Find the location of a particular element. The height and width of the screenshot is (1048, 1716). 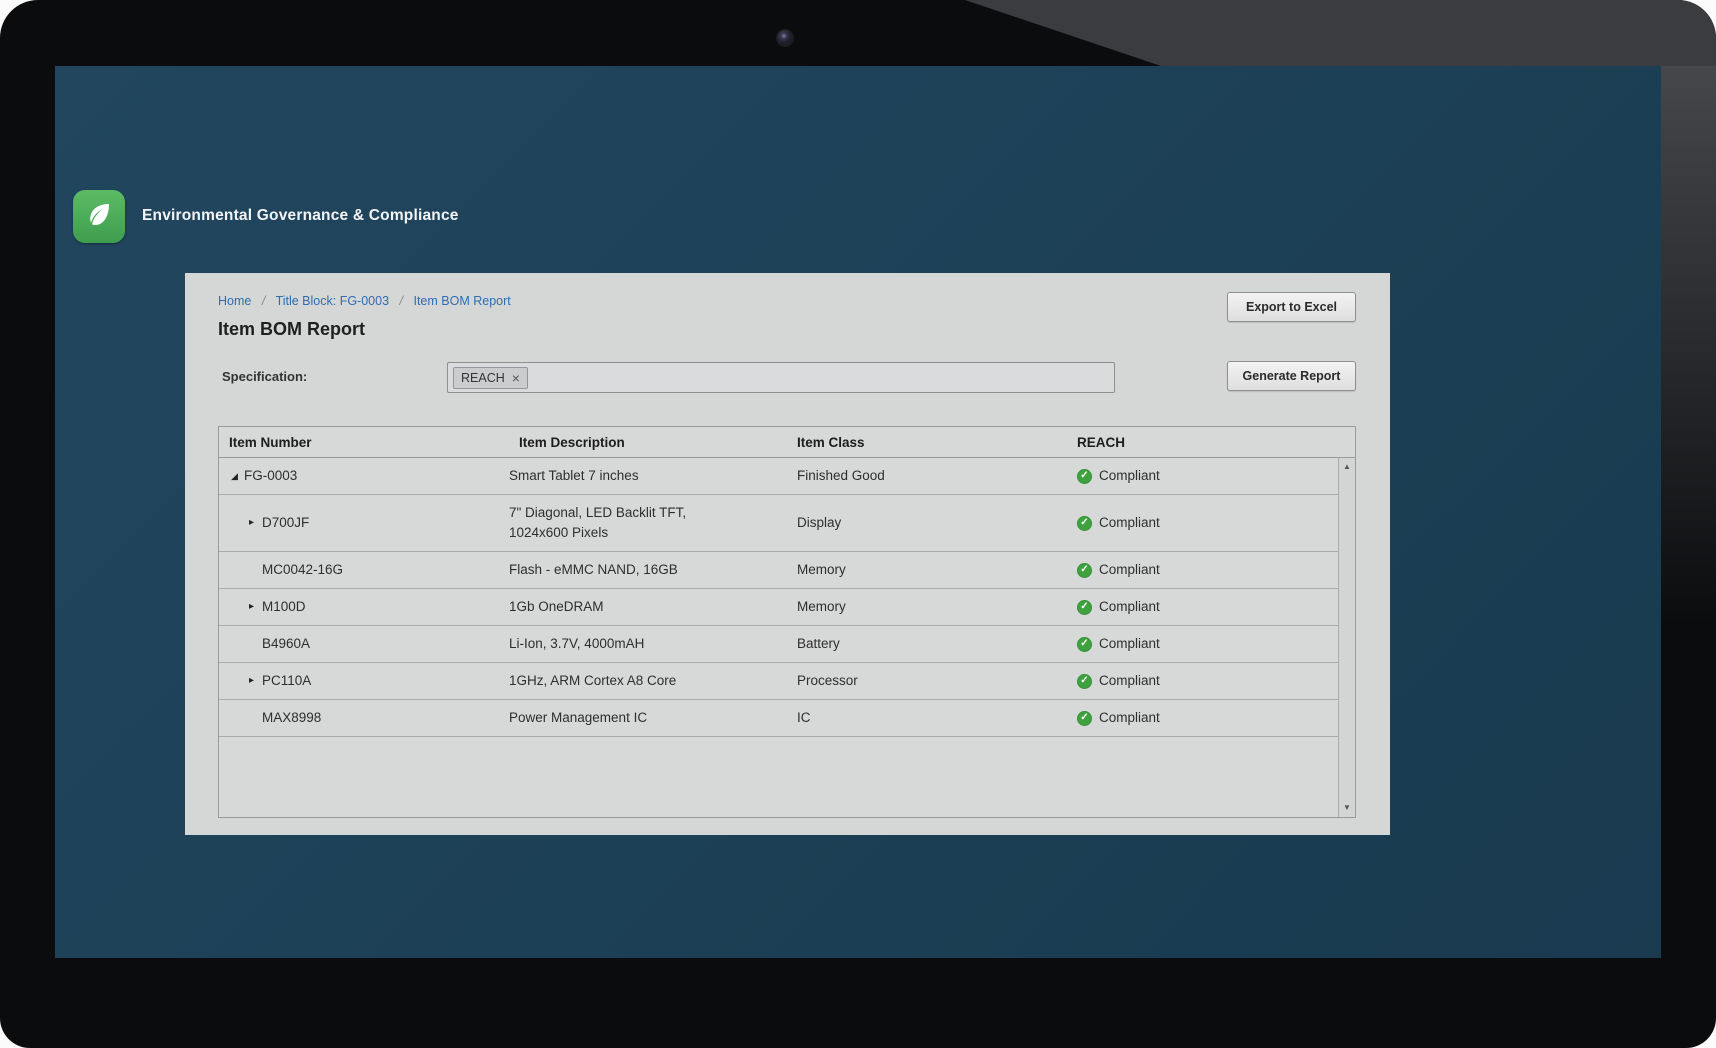

column-header-reach: REACH is located at coordinates (1211, 442).